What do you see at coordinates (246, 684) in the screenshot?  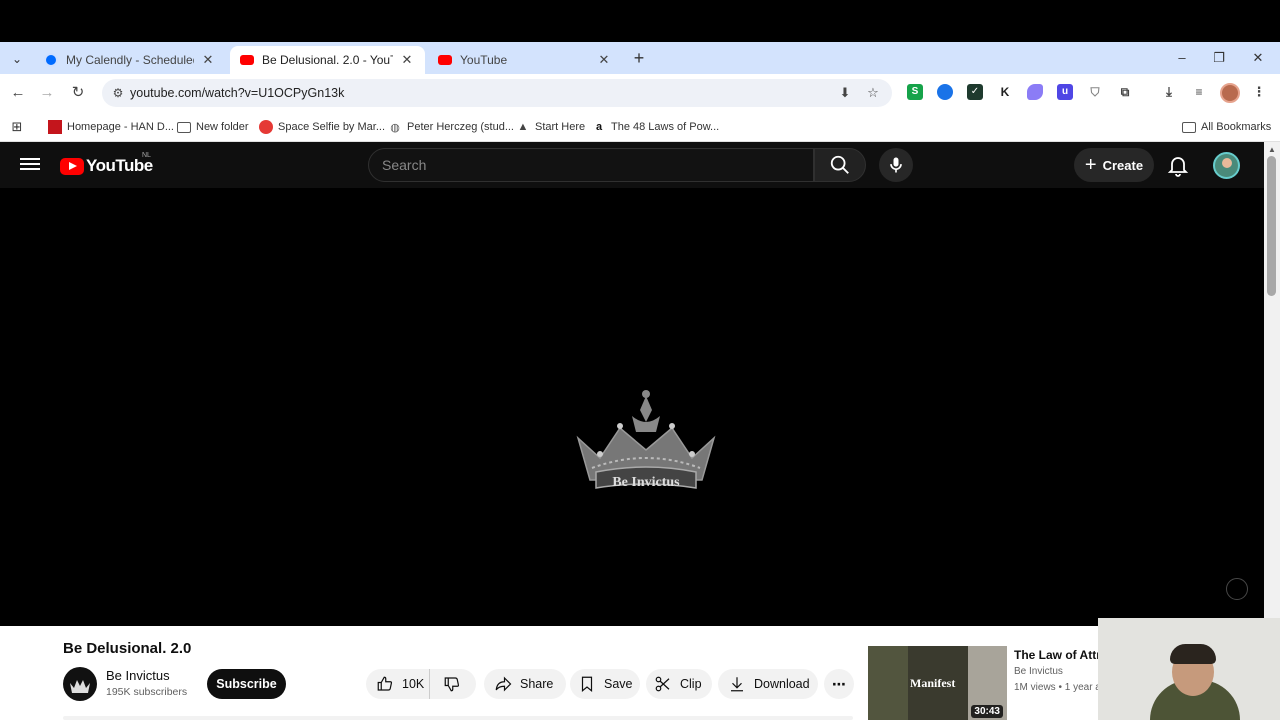 I see `subscribe-button: Subscribe` at bounding box center [246, 684].